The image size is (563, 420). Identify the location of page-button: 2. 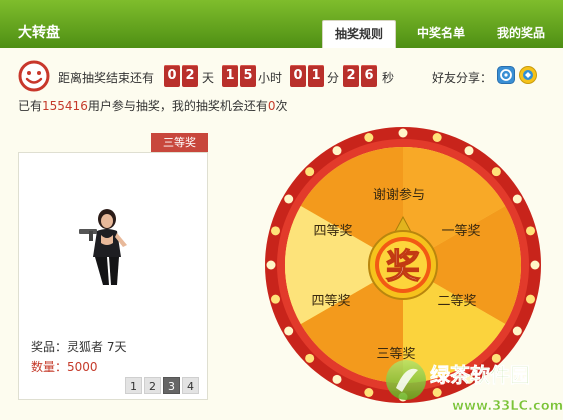
(152, 385).